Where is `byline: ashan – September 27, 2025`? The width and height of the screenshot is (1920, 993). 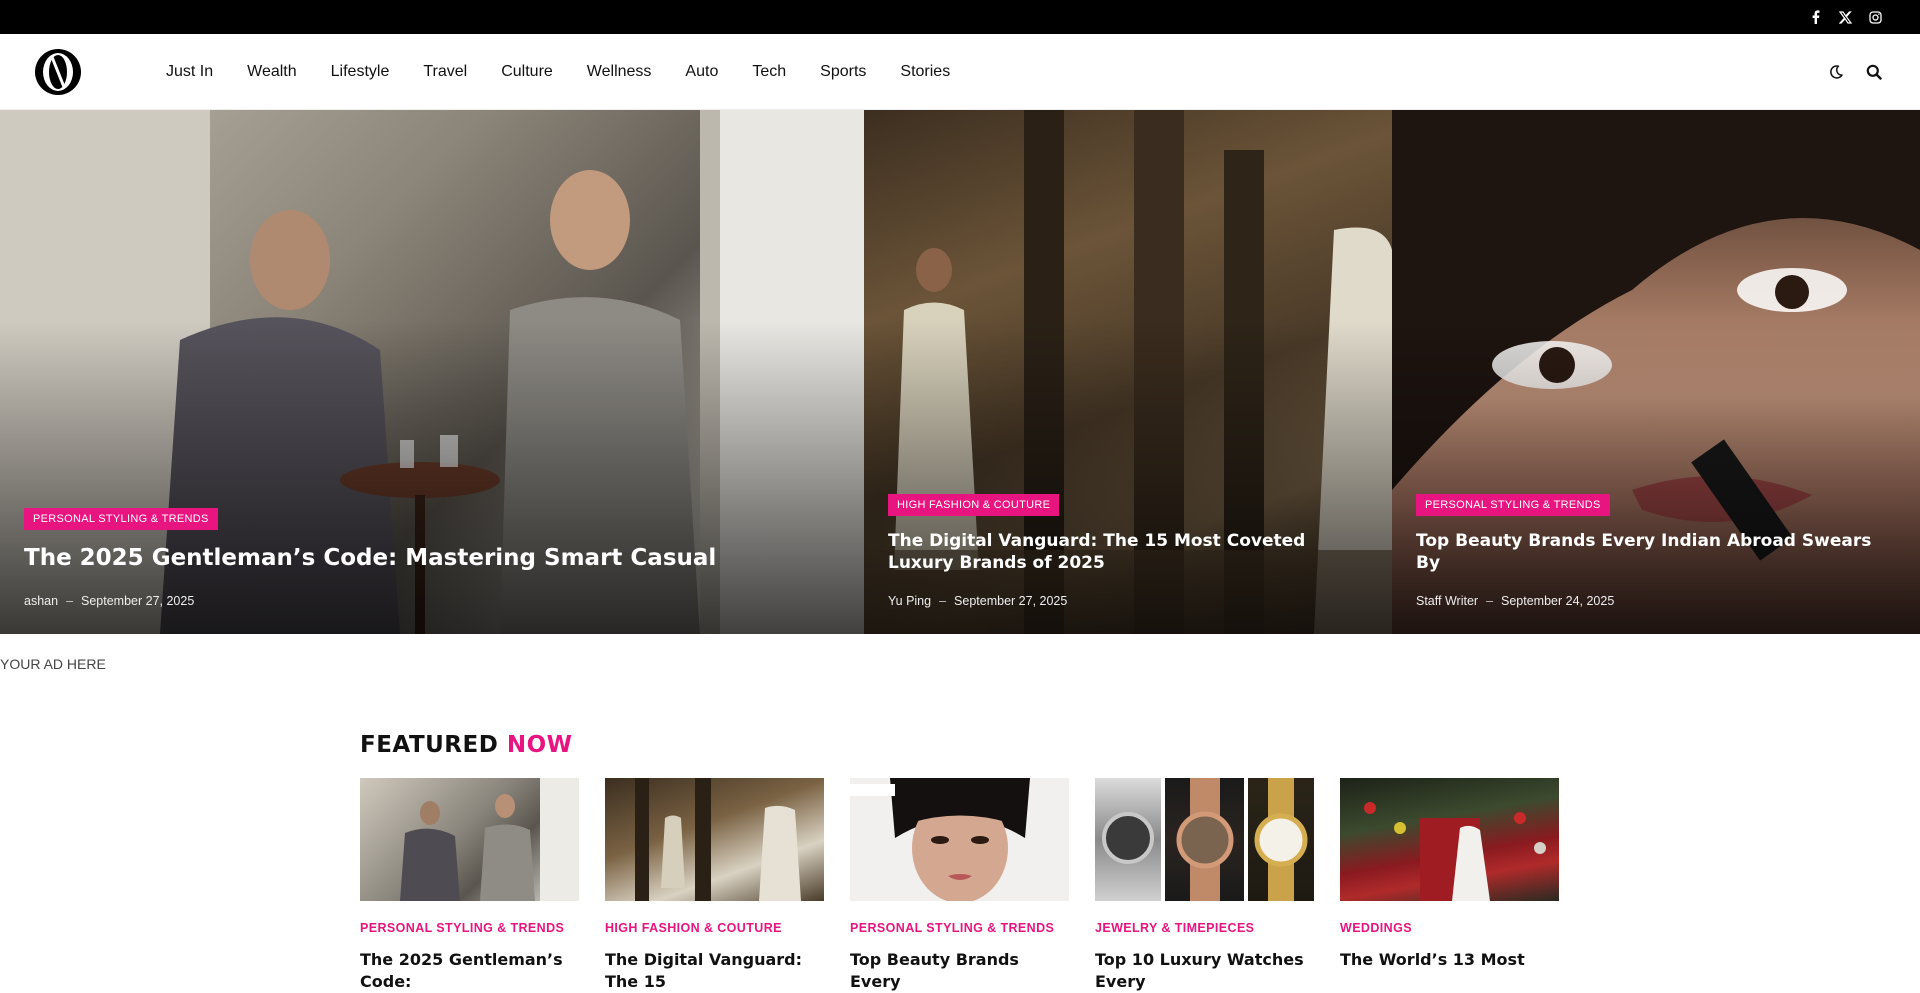 byline: ashan – September 27, 2025 is located at coordinates (432, 601).